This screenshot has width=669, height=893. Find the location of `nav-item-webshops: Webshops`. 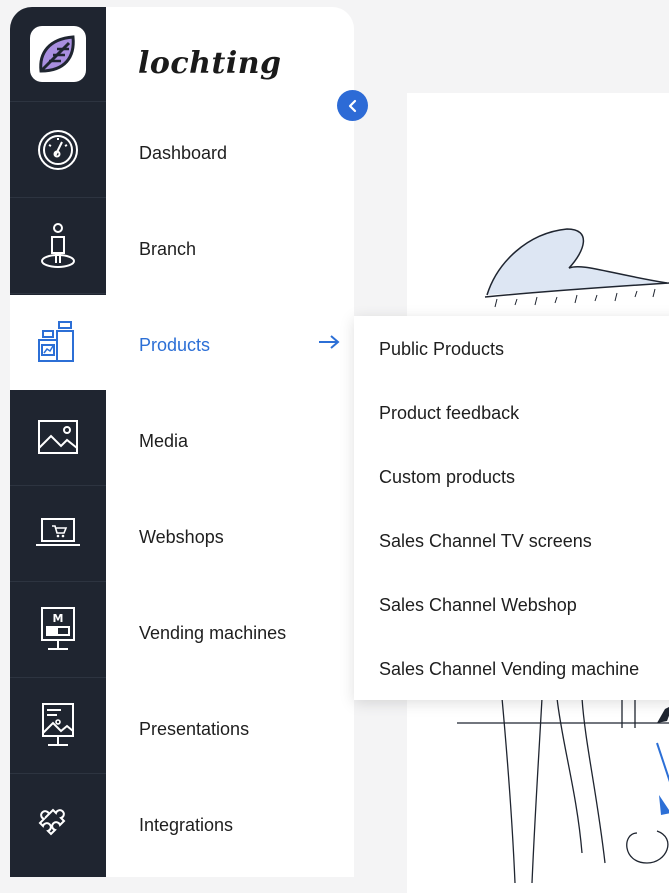

nav-item-webshops: Webshops is located at coordinates (230, 537).